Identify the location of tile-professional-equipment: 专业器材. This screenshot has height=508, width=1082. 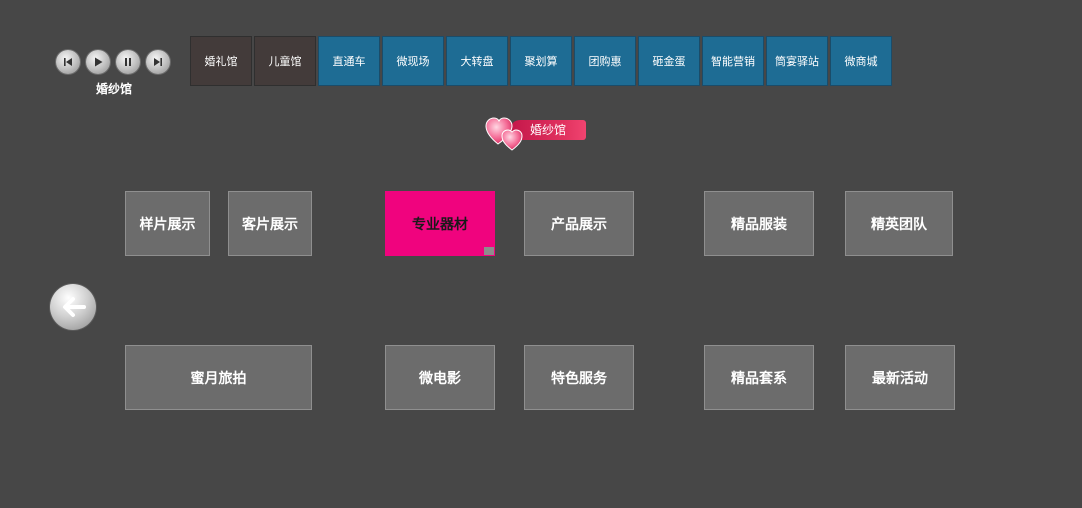
(440, 223).